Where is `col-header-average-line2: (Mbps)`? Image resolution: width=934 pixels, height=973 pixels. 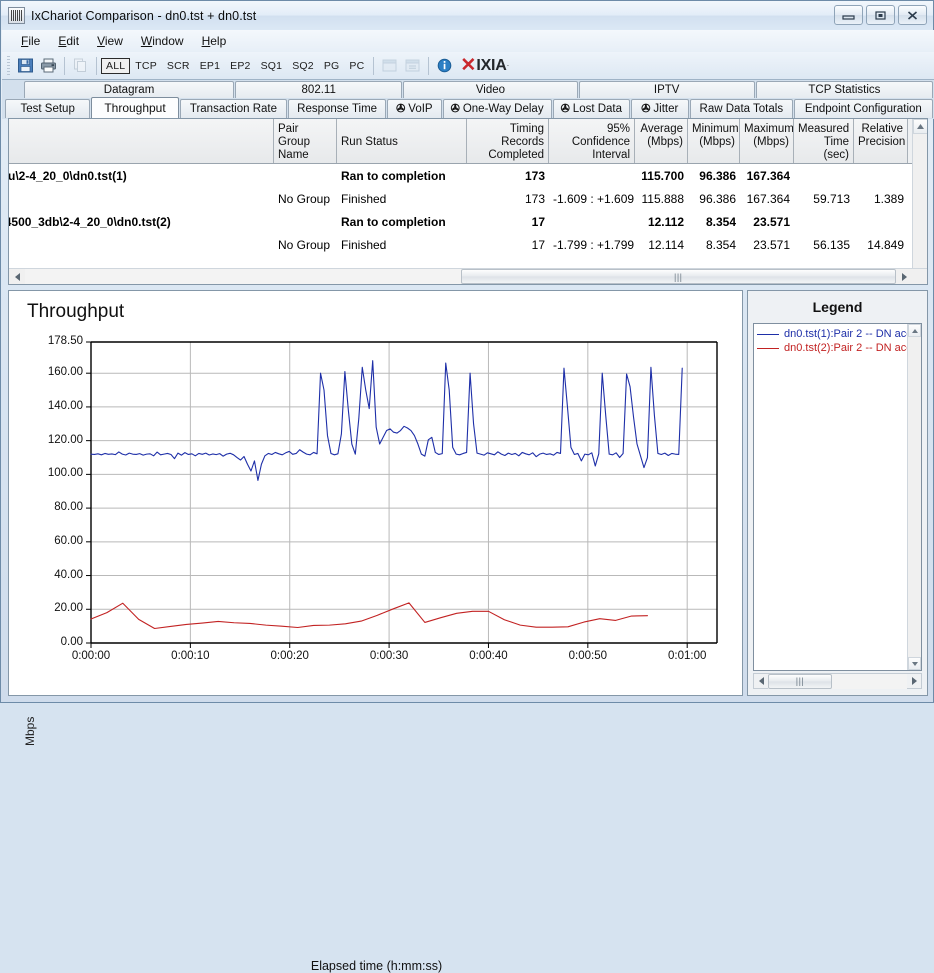
col-header-average-line2: (Mbps) is located at coordinates (665, 142).